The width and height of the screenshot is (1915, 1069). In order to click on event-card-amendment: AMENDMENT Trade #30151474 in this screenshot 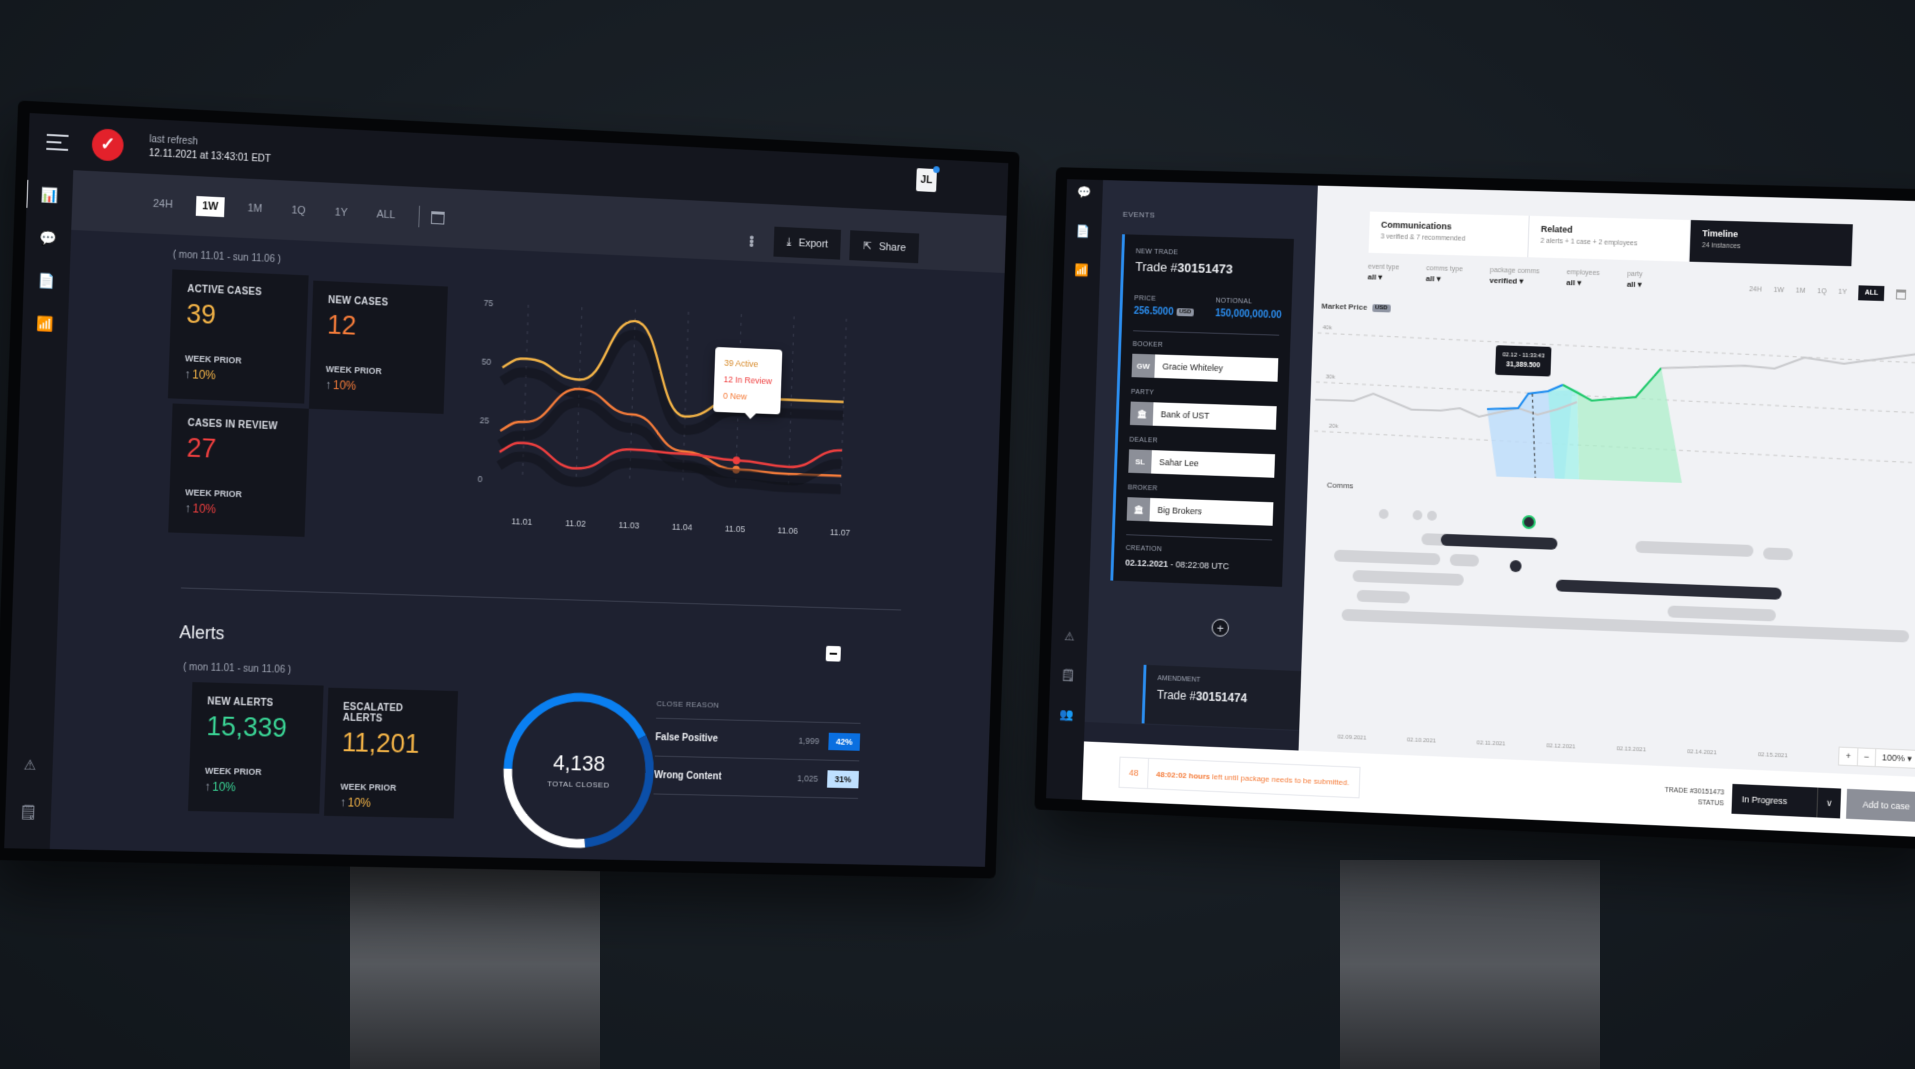, I will do `click(1224, 697)`.